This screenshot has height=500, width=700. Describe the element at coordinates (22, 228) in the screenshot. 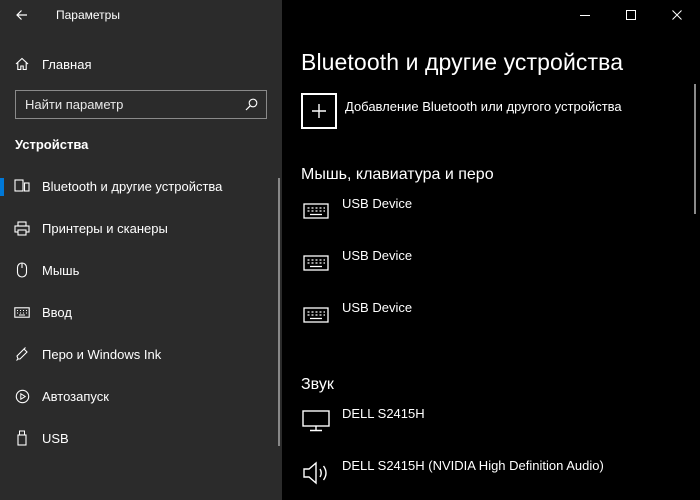

I see `printer-icon` at that location.